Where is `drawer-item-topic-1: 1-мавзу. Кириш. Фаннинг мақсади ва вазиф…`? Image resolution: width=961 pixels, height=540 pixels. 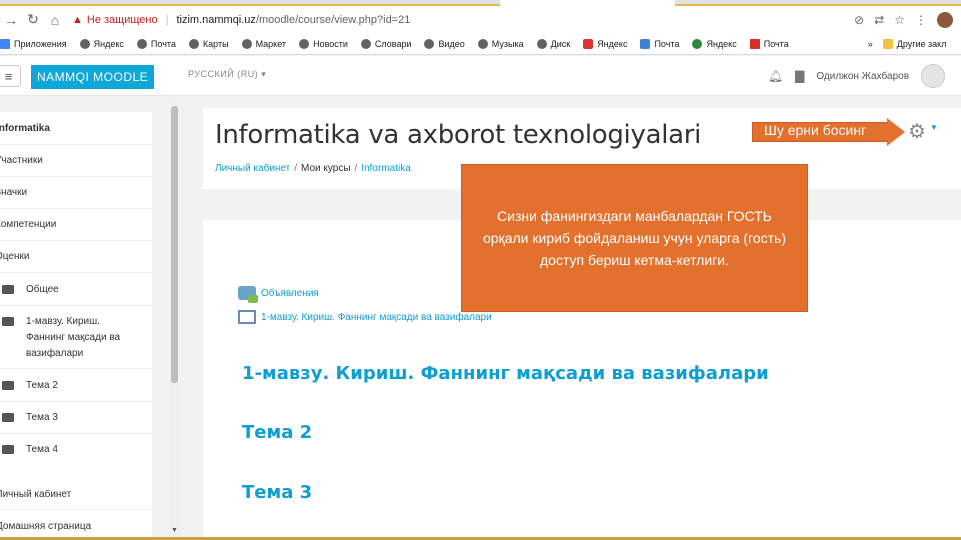
drawer-item-topic-1: 1-мавзу. Кириш. Фаннинг мақсади ва вазиф… is located at coordinates (76, 337).